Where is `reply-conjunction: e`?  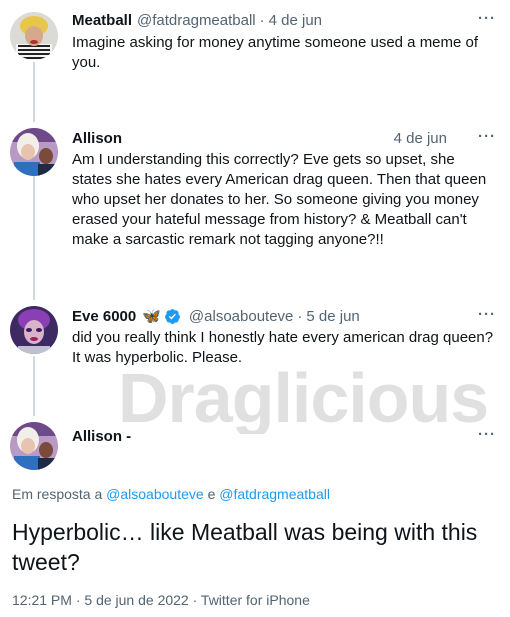 reply-conjunction: e is located at coordinates (211, 494).